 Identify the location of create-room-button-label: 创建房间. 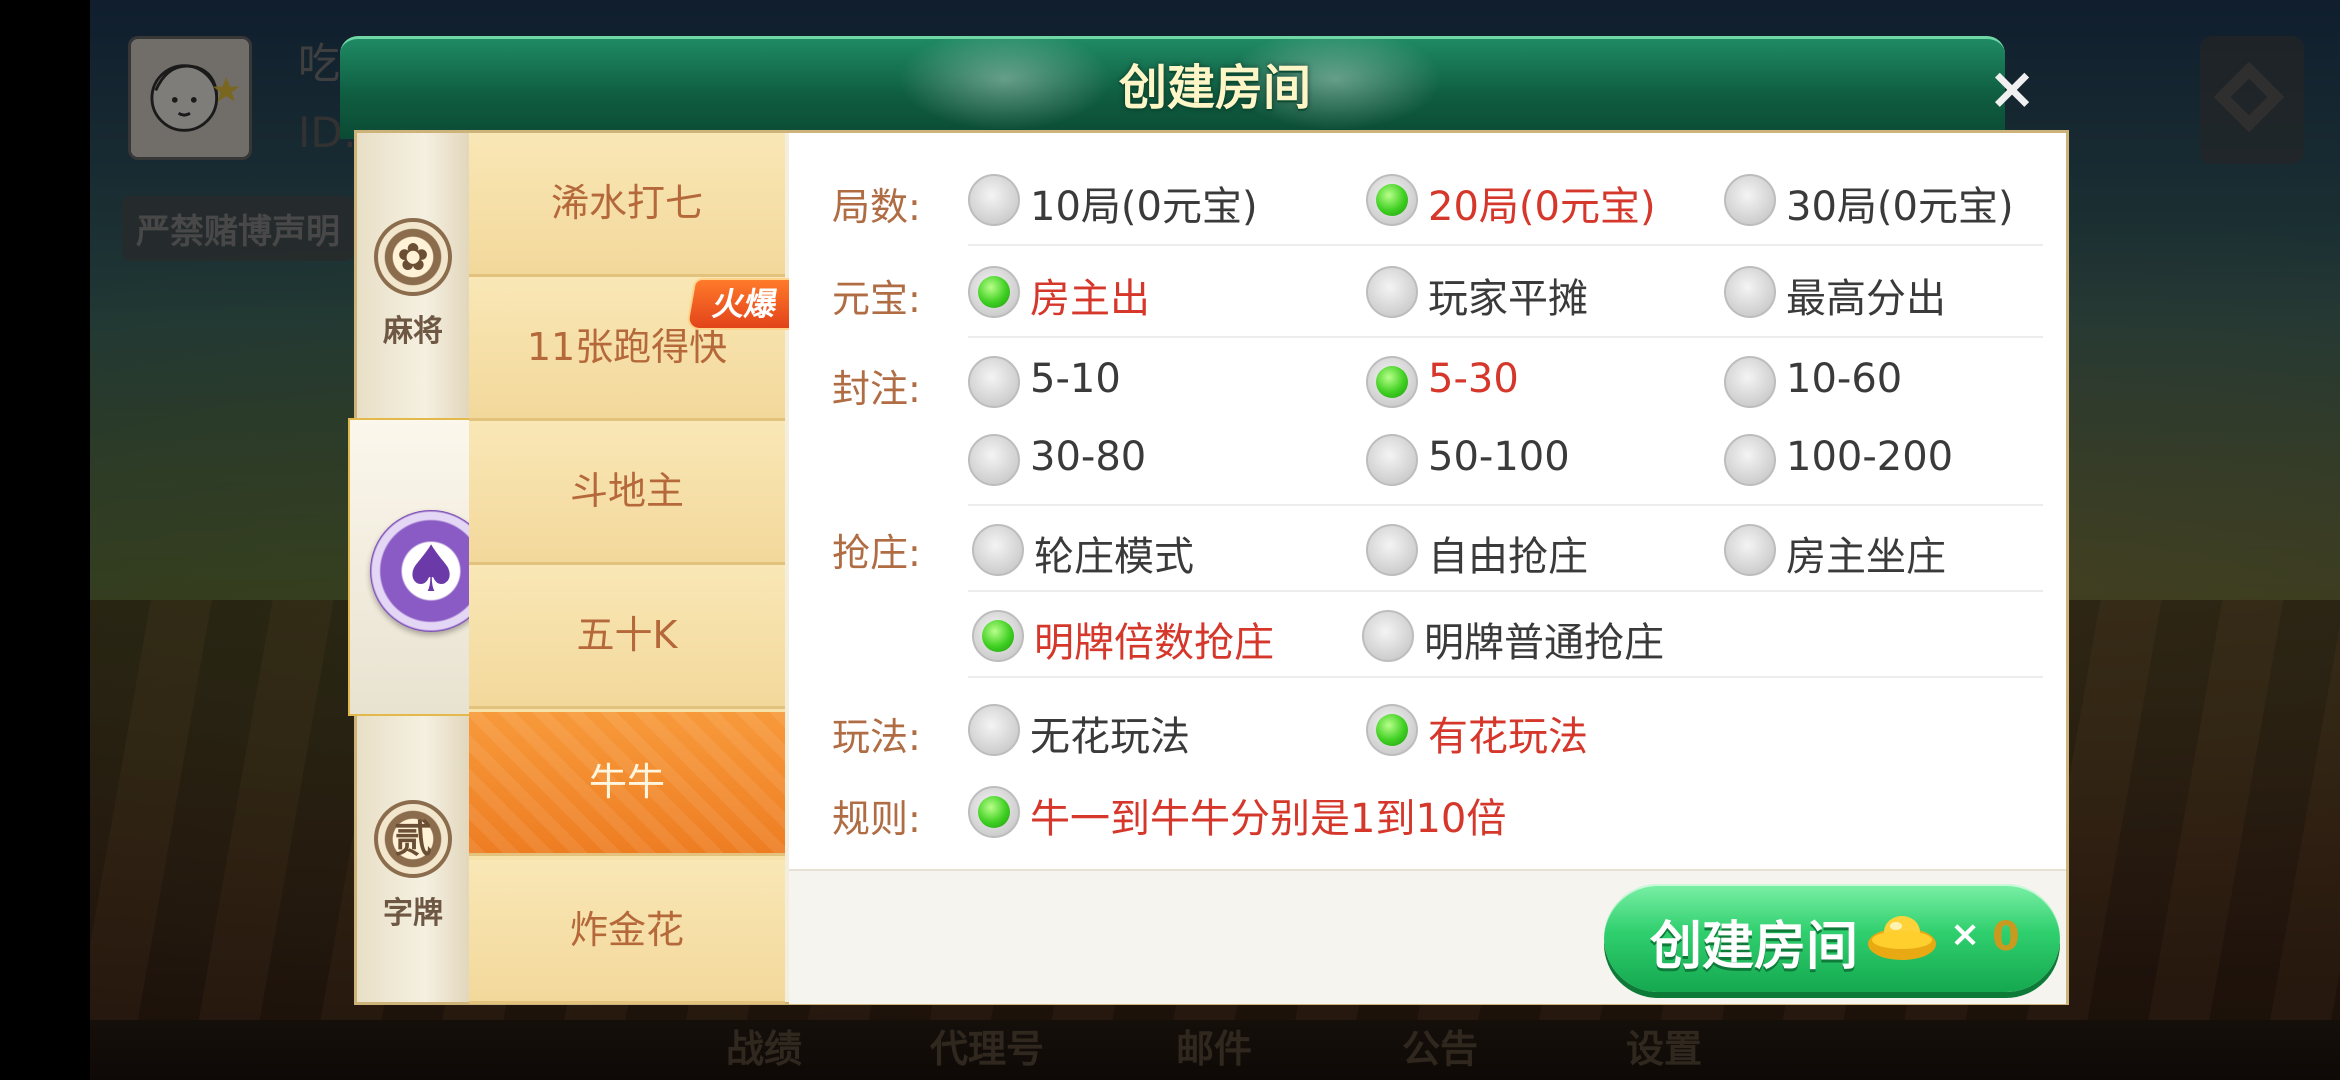
(1754, 947).